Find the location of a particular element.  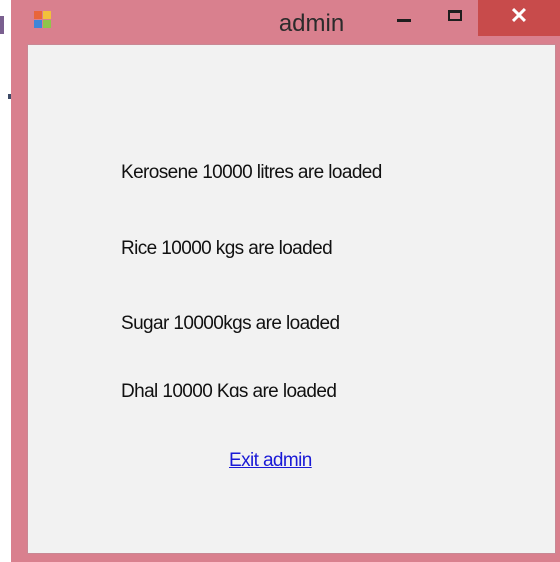

maximize-icon is located at coordinates (455, 15).